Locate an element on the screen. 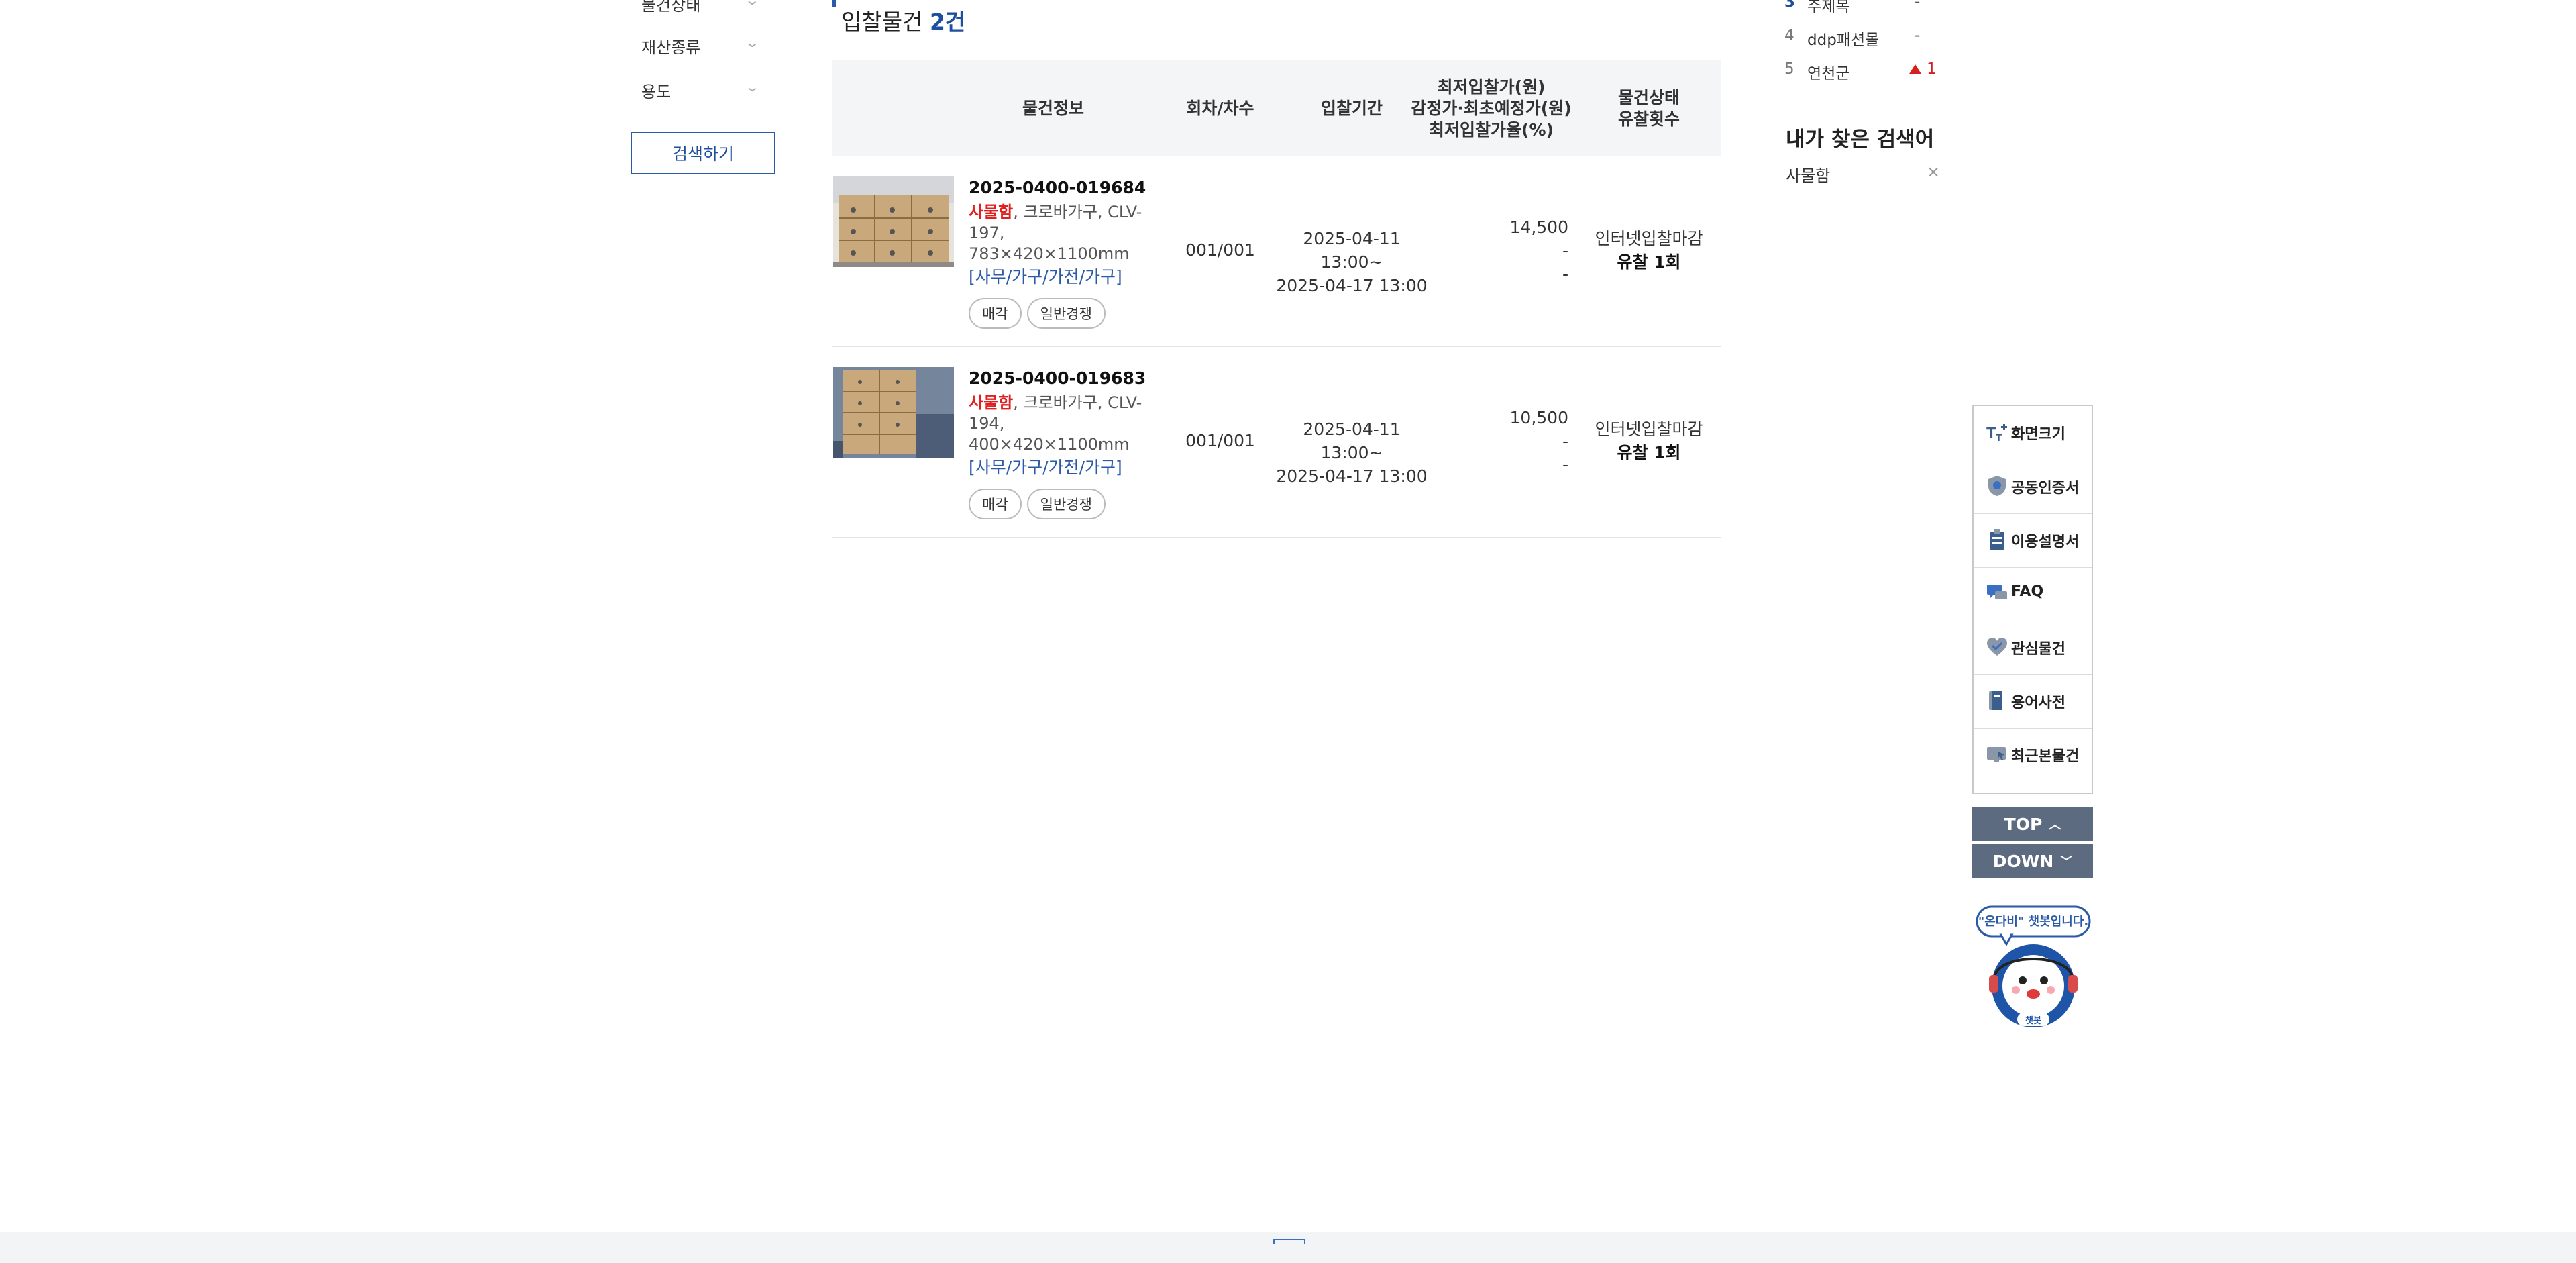 Image resolution: width=2576 pixels, height=1263 pixels. my-search-keyword: 사물함 is located at coordinates (1808, 174).